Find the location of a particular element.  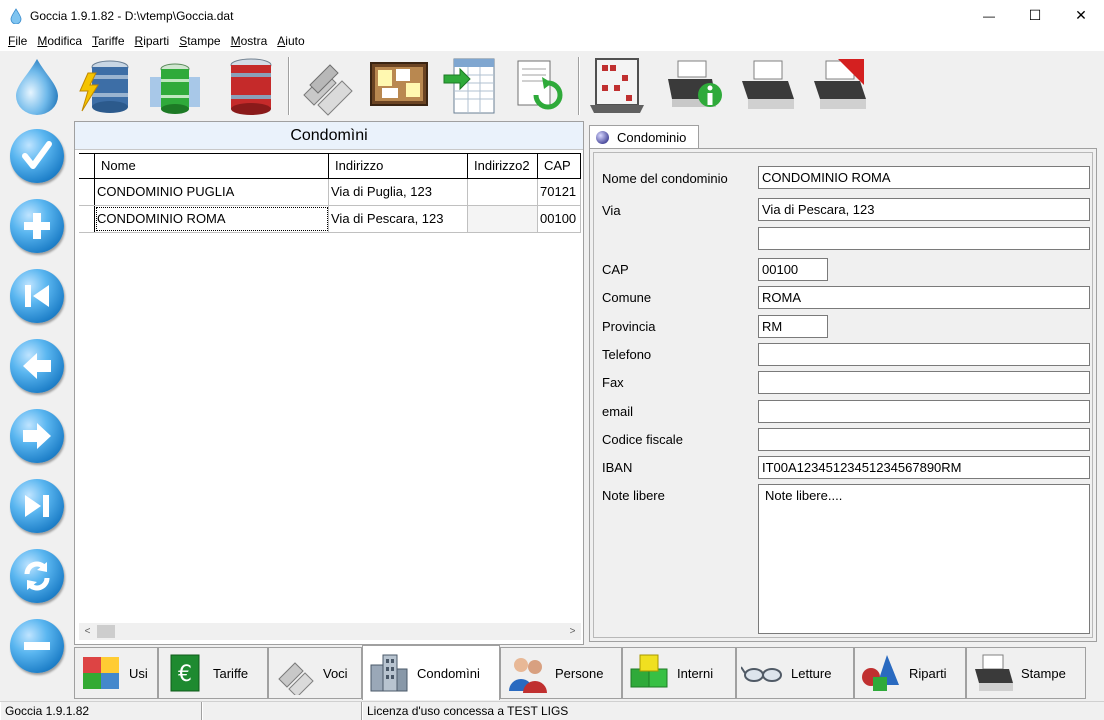

confirm-button is located at coordinates (37, 156).